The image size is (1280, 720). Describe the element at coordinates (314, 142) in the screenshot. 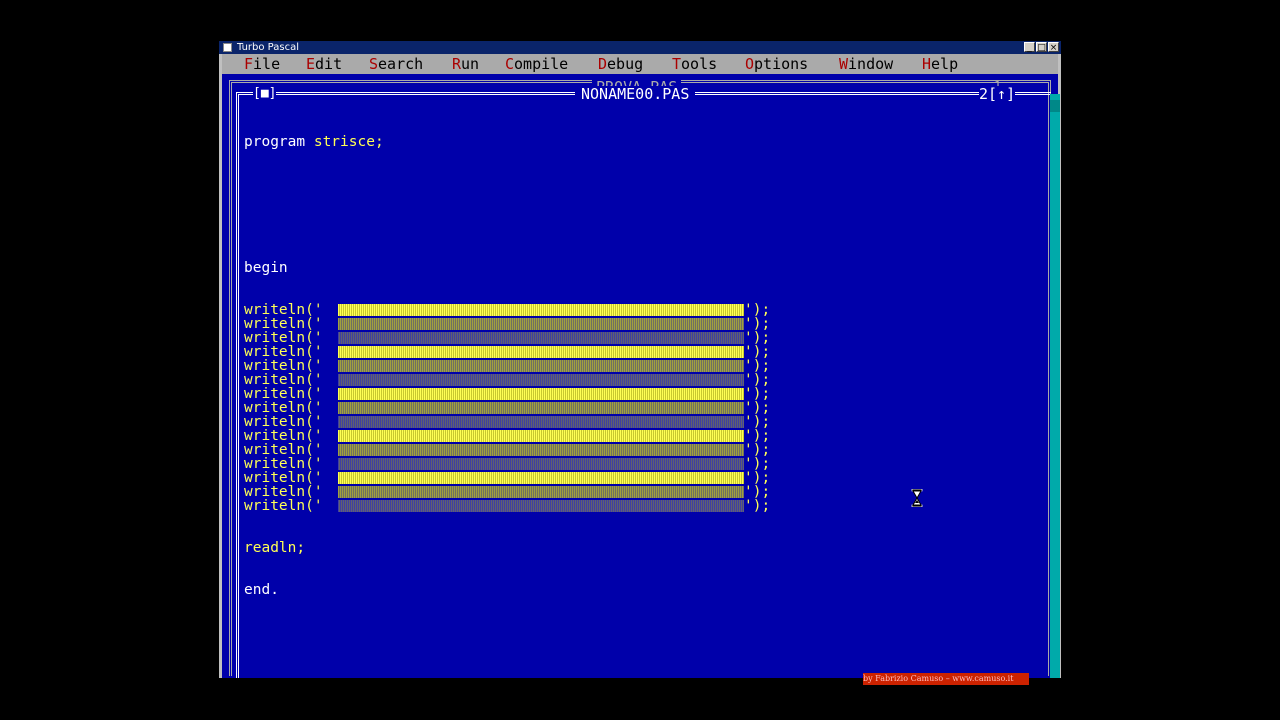

I see `code-line-program: program strisce;` at that location.